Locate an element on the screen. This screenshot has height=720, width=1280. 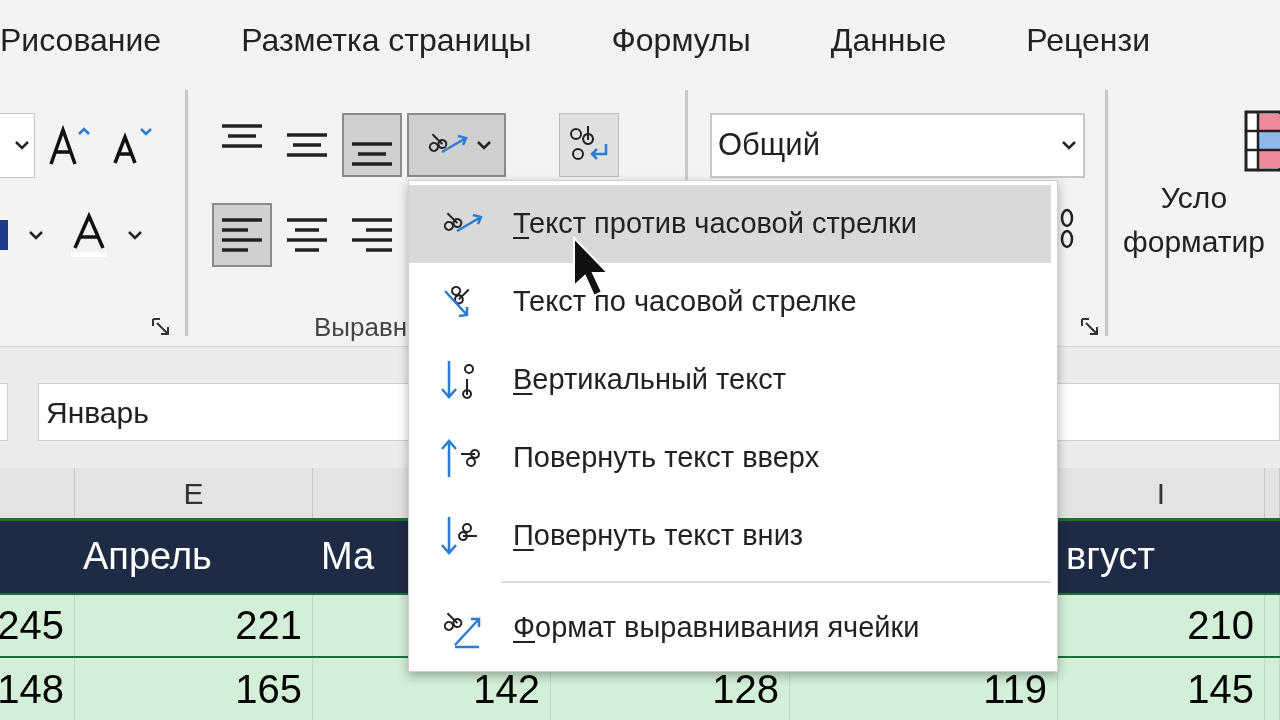
conditional-format-icon is located at coordinates (1262, 140).